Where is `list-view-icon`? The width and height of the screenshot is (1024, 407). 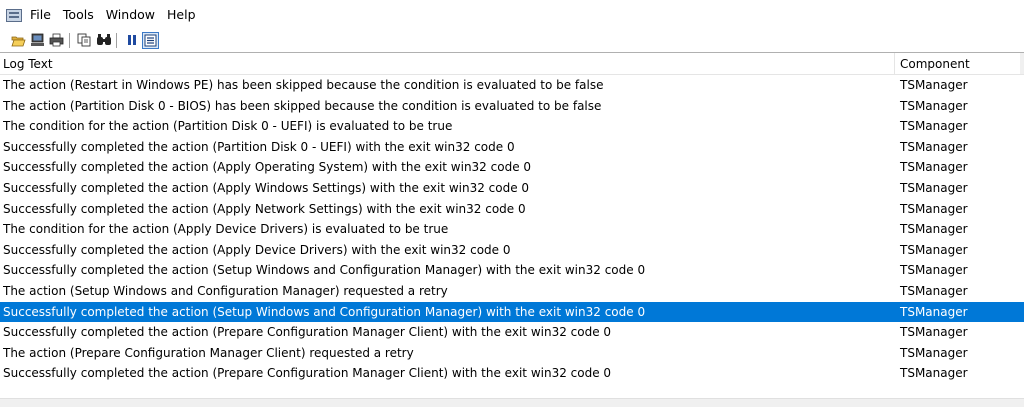
list-view-icon is located at coordinates (150, 40).